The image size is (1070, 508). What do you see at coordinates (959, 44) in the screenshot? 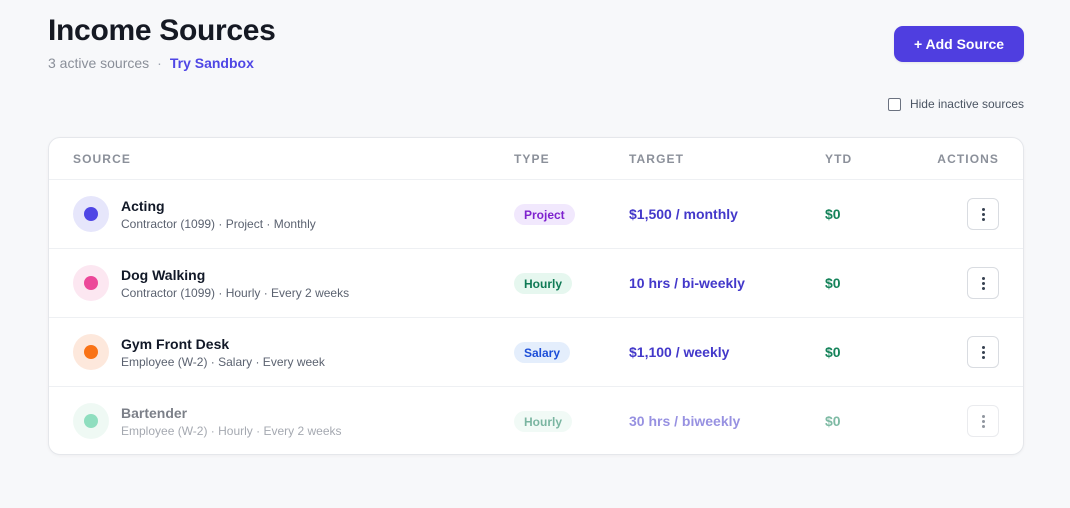
I see `add-source-button: + Add Source` at bounding box center [959, 44].